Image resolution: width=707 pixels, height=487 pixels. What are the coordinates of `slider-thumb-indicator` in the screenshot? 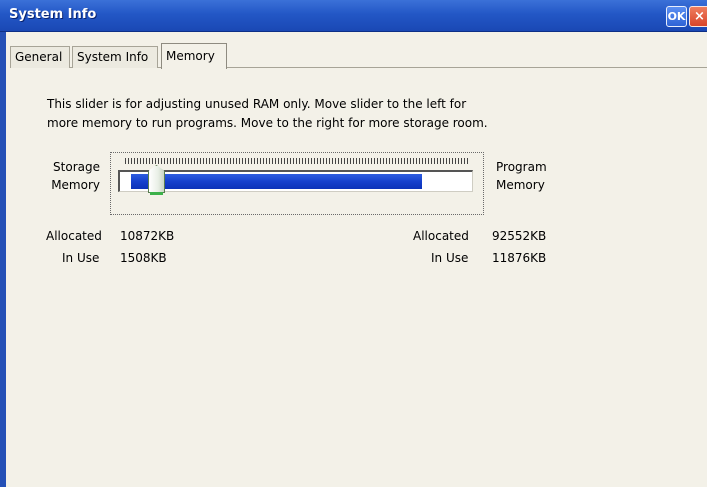 It's located at (156, 193).